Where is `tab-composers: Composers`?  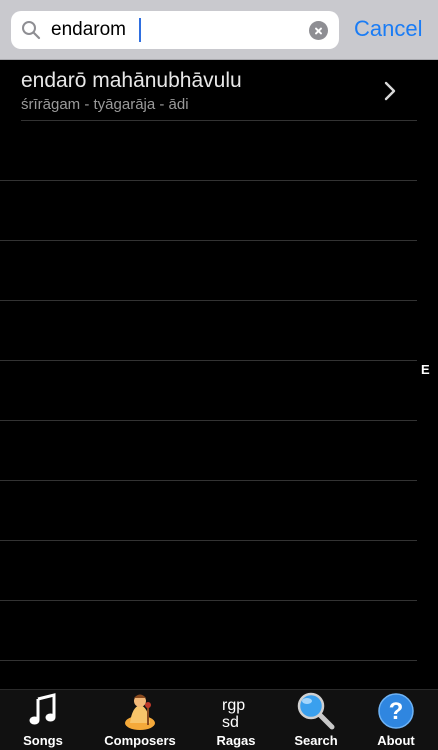 tab-composers: Composers is located at coordinates (140, 720).